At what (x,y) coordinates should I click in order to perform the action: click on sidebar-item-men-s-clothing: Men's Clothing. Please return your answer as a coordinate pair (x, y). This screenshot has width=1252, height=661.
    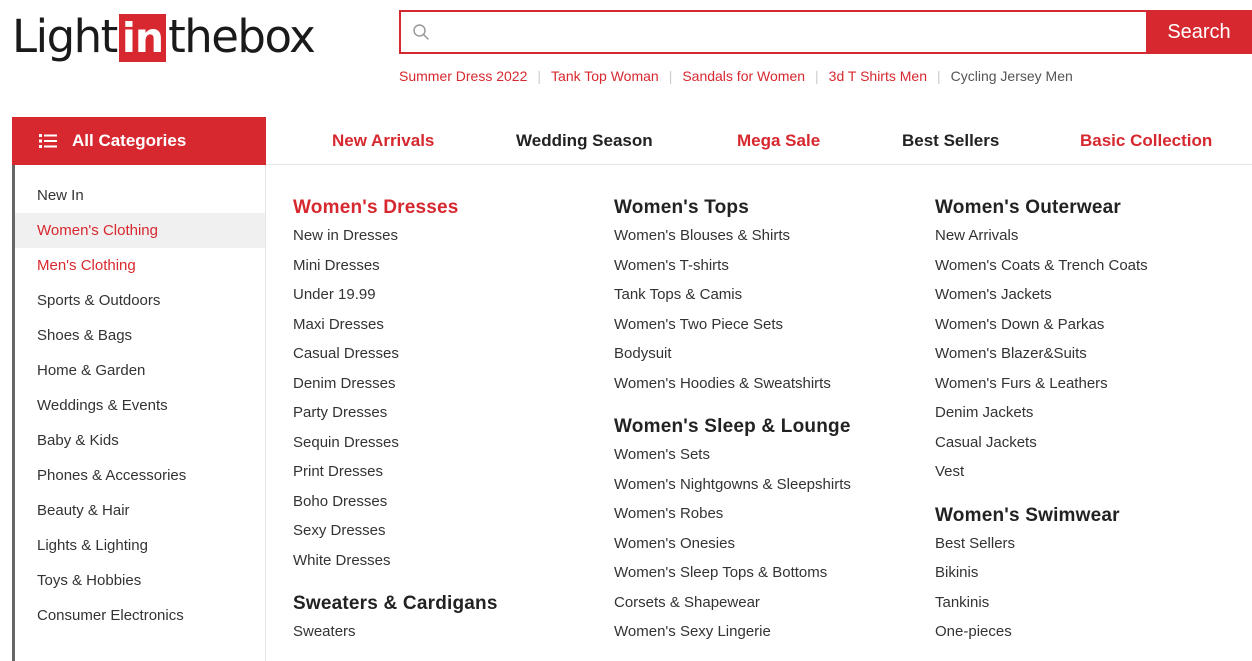
    Looking at the image, I should click on (140, 265).